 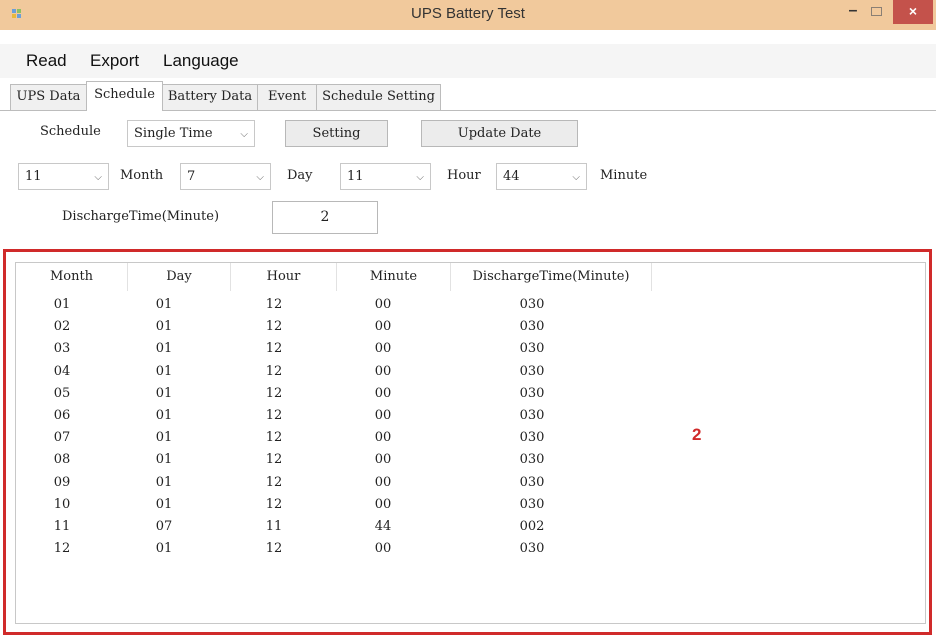 What do you see at coordinates (225, 176) in the screenshot?
I see `day-select: 7 ⌵` at bounding box center [225, 176].